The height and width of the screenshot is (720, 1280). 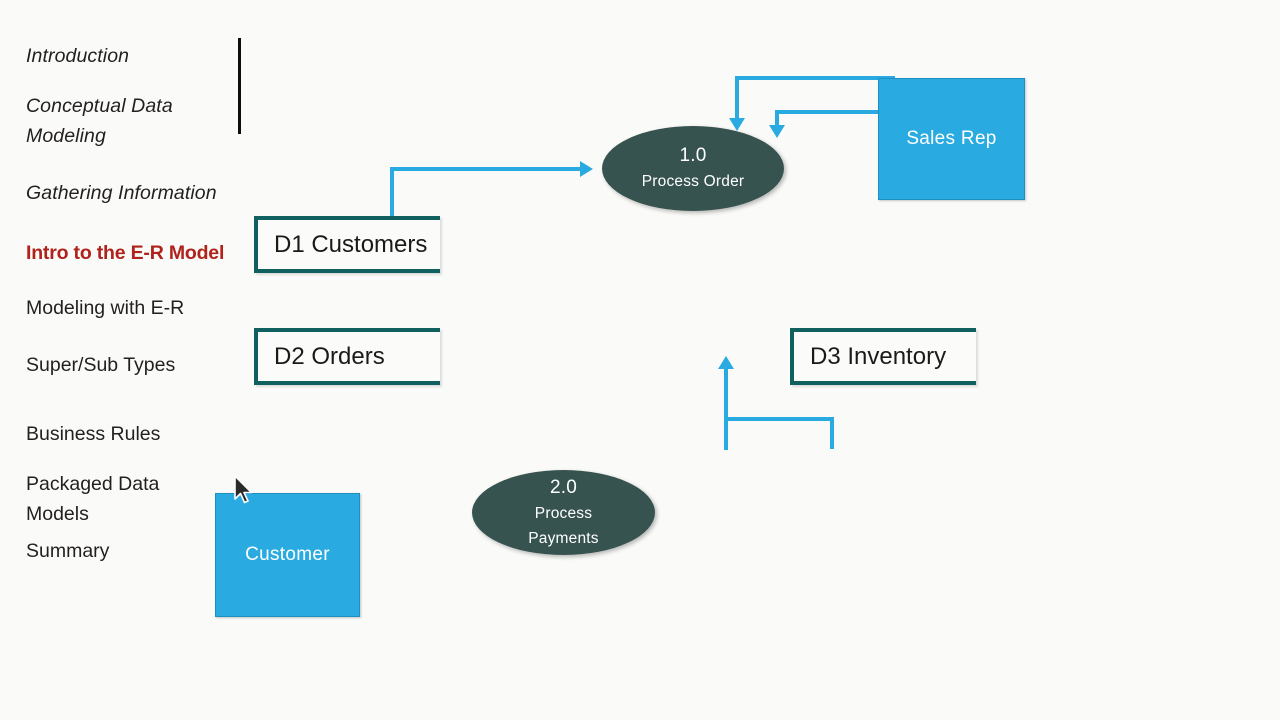 I want to click on flow-to-d3-vertical-right, so click(x=832, y=433).